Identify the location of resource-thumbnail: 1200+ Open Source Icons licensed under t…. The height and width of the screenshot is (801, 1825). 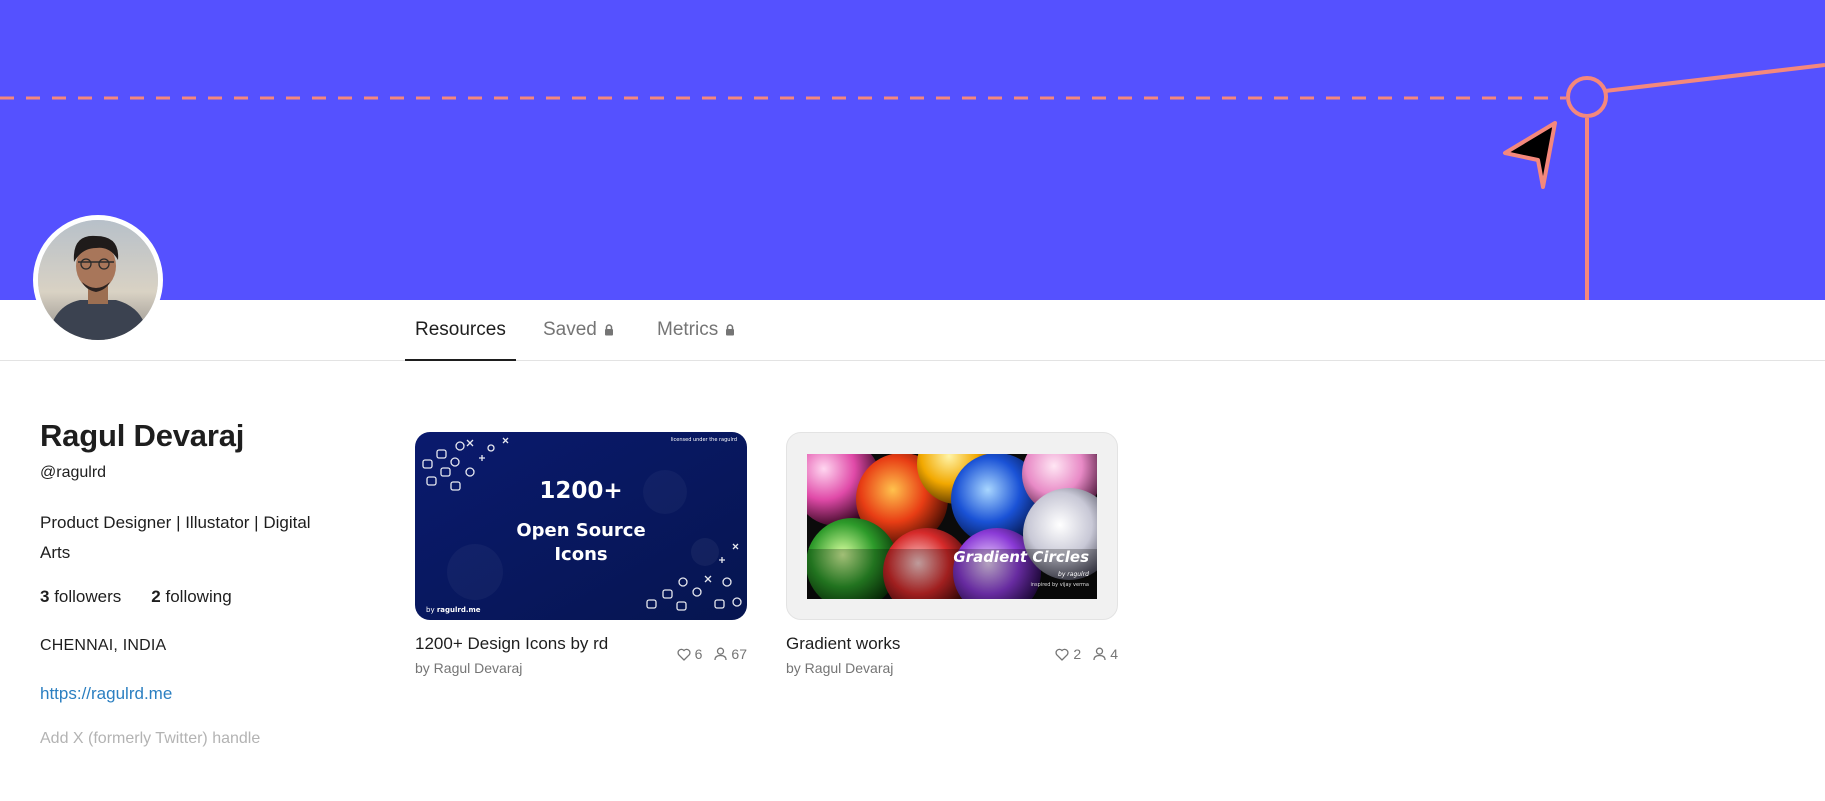
(581, 526).